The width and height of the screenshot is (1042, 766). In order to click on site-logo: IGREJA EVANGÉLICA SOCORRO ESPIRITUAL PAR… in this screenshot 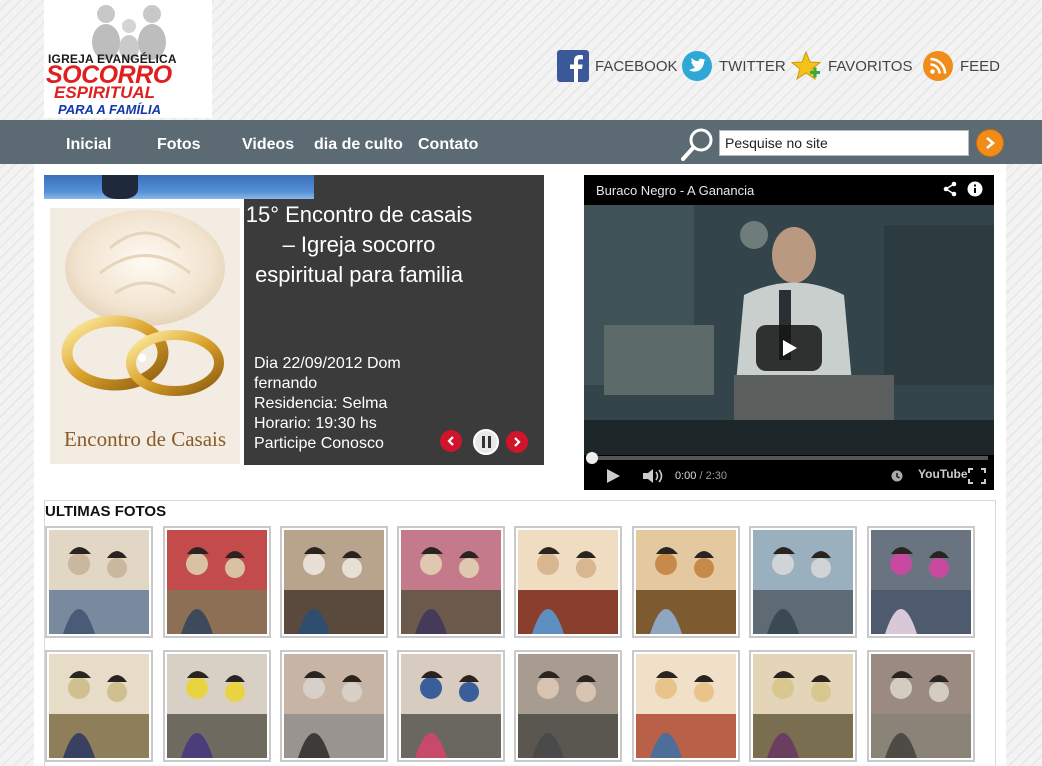, I will do `click(128, 59)`.